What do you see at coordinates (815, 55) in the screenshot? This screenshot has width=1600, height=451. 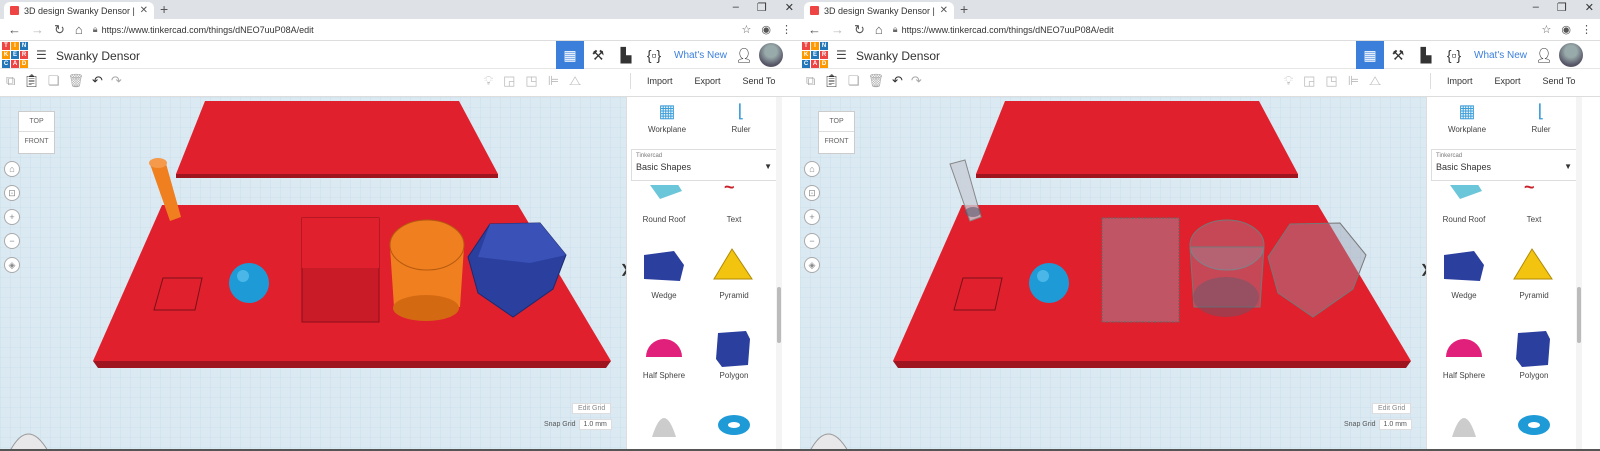 I see `tinkercad-logo: TIN KER CAD` at bounding box center [815, 55].